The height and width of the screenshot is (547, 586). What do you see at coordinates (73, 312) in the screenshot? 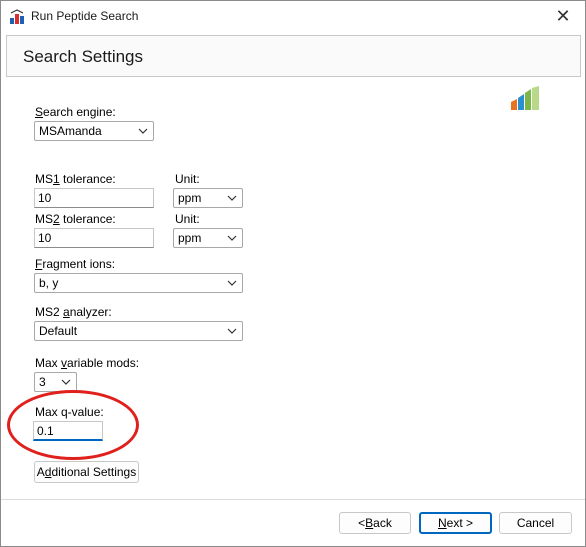
I see `ms2-analyzer-label: MS2 analyzer:` at bounding box center [73, 312].